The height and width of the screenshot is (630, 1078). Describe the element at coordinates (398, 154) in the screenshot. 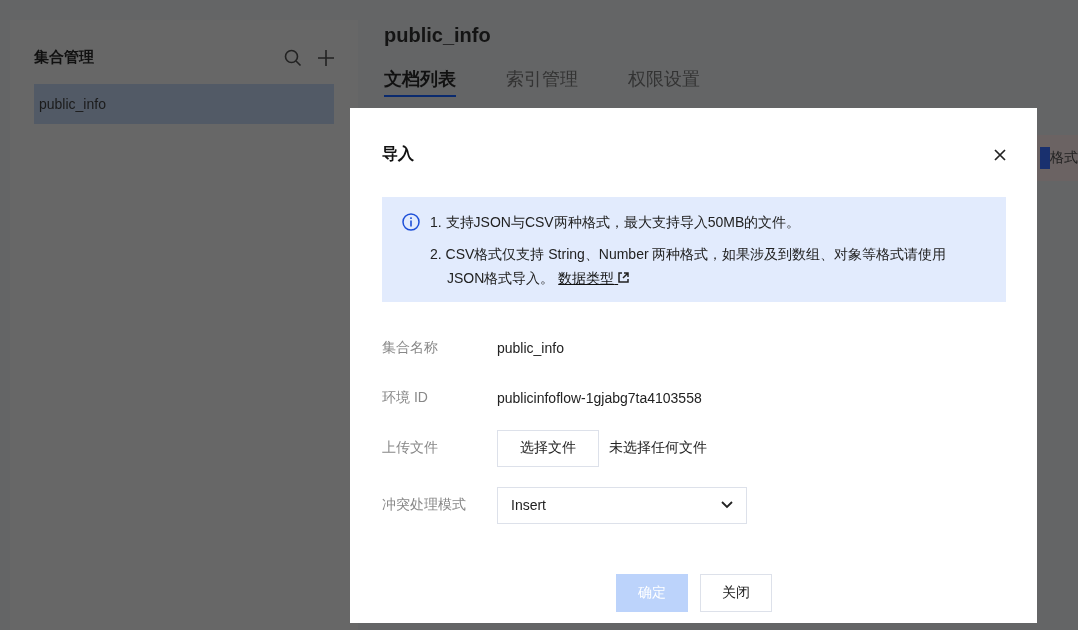

I see `dialog-title: 导入` at that location.